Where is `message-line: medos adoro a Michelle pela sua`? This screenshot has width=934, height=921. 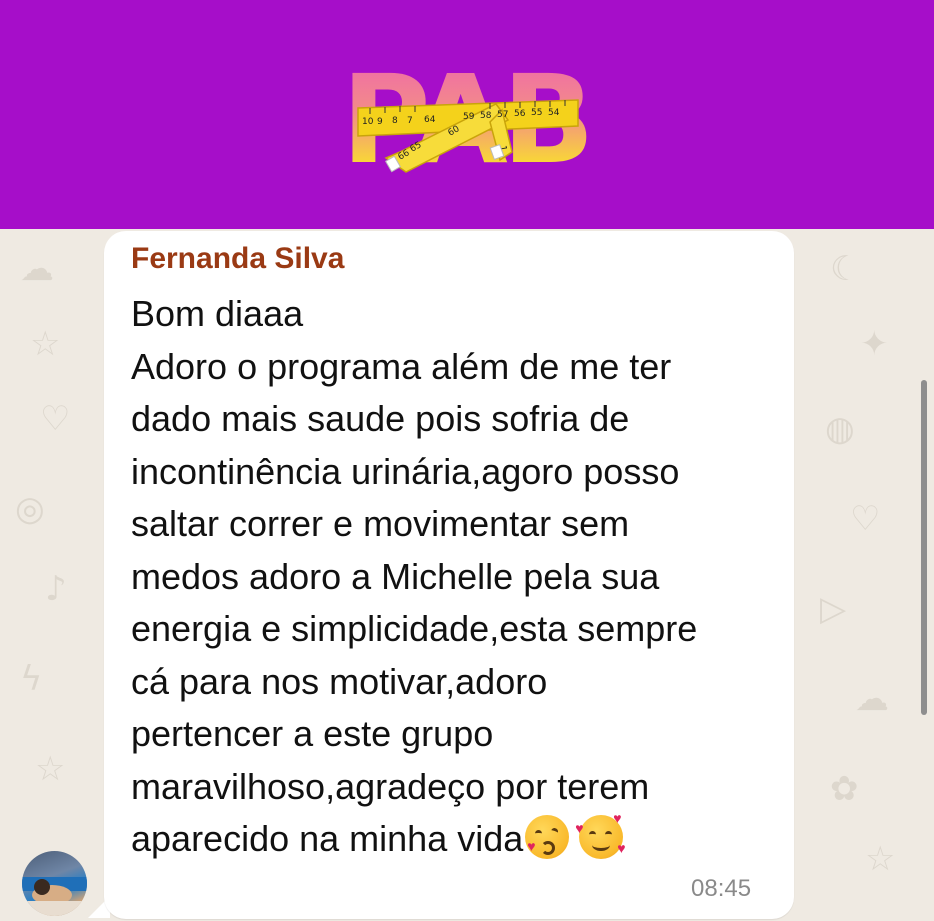 message-line: medos adoro a Michelle pela sua is located at coordinates (395, 576).